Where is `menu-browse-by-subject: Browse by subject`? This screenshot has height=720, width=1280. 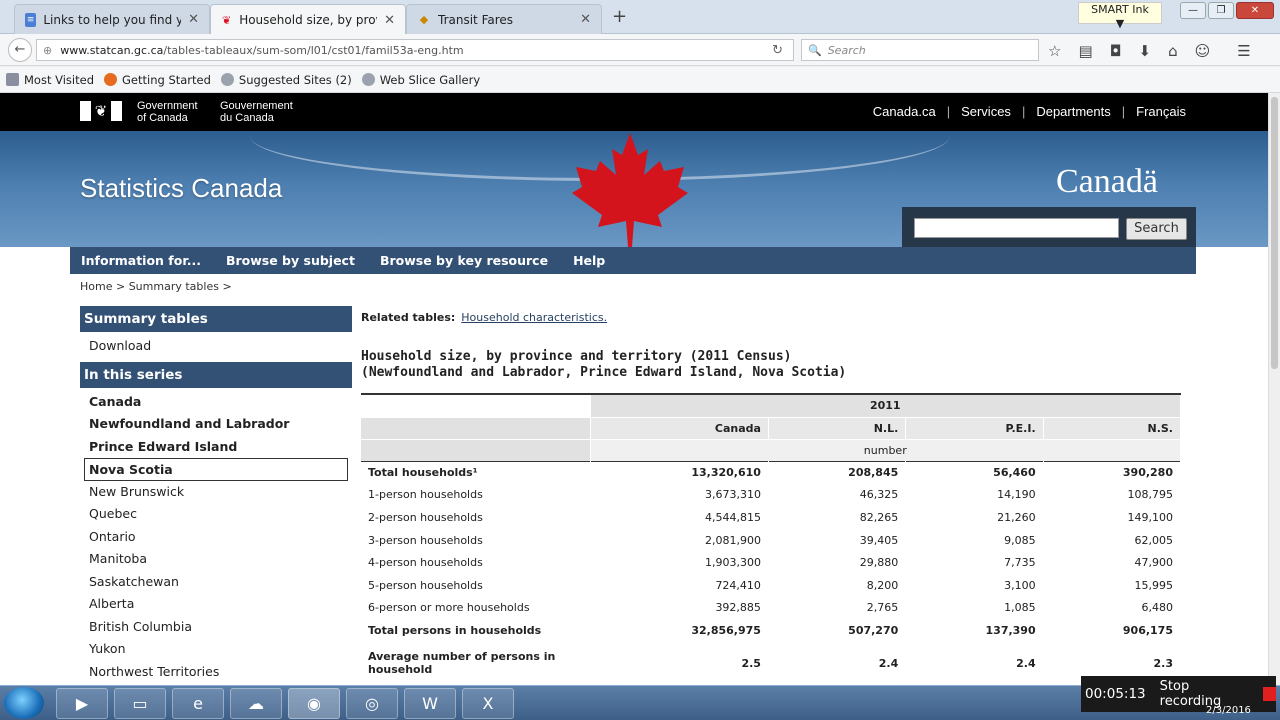
menu-browse-by-subject: Browse by subject is located at coordinates (290, 260).